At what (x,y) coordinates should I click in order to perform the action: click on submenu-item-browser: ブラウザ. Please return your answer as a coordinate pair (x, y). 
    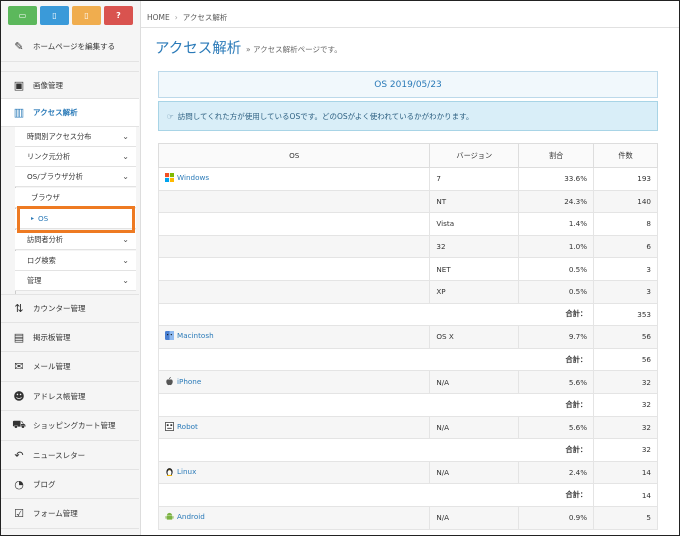
    Looking at the image, I should click on (75, 198).